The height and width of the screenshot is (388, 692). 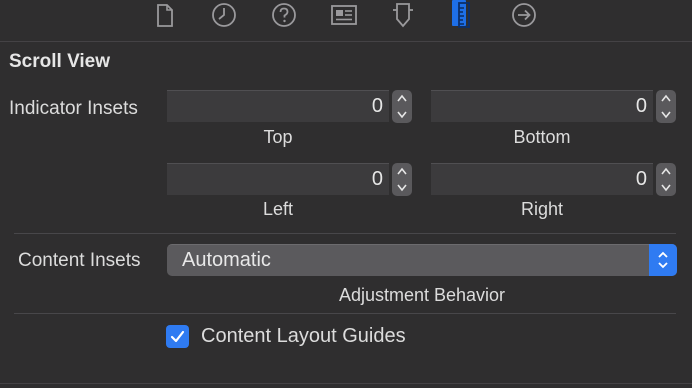 I want to click on quick-help-icon, so click(x=284, y=15).